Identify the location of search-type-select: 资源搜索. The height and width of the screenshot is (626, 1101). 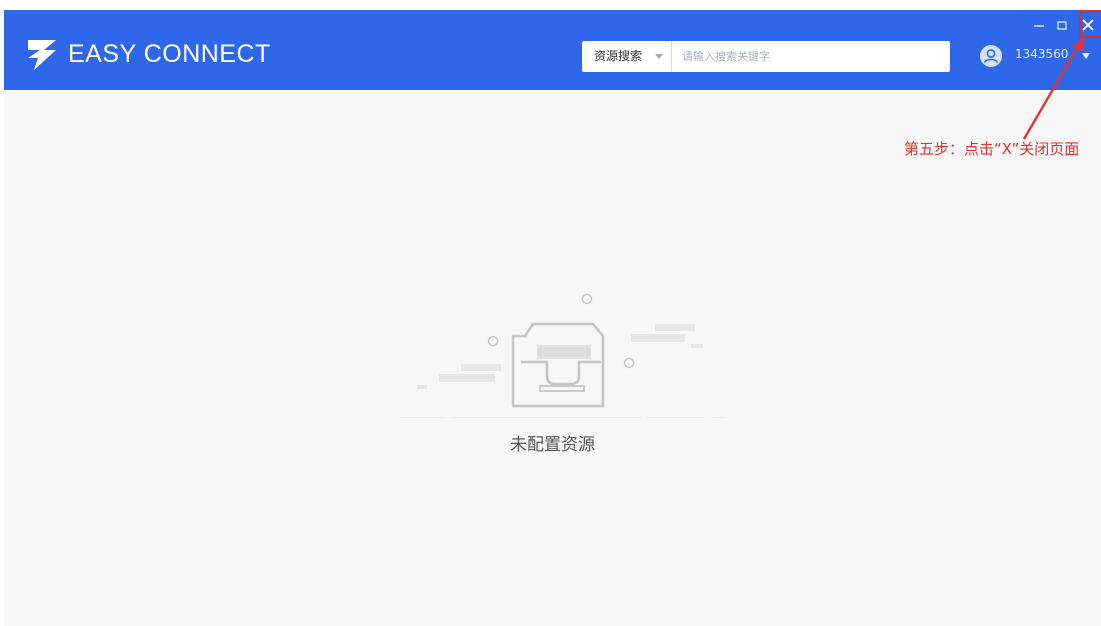
(627, 56).